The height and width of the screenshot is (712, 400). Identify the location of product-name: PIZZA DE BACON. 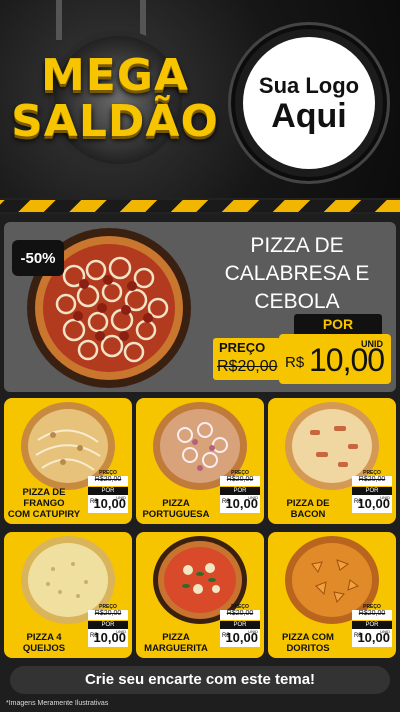
(308, 509).